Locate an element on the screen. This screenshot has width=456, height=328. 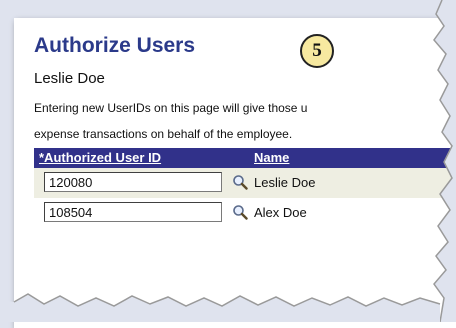
table-row: Leslie Doe is located at coordinates (244, 183).